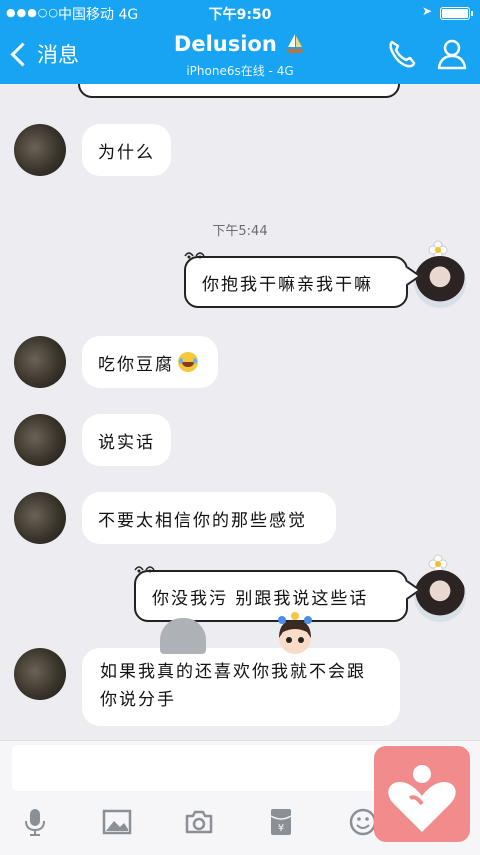  Describe the element at coordinates (281, 822) in the screenshot. I see `red-packet-icon: ¥` at that location.